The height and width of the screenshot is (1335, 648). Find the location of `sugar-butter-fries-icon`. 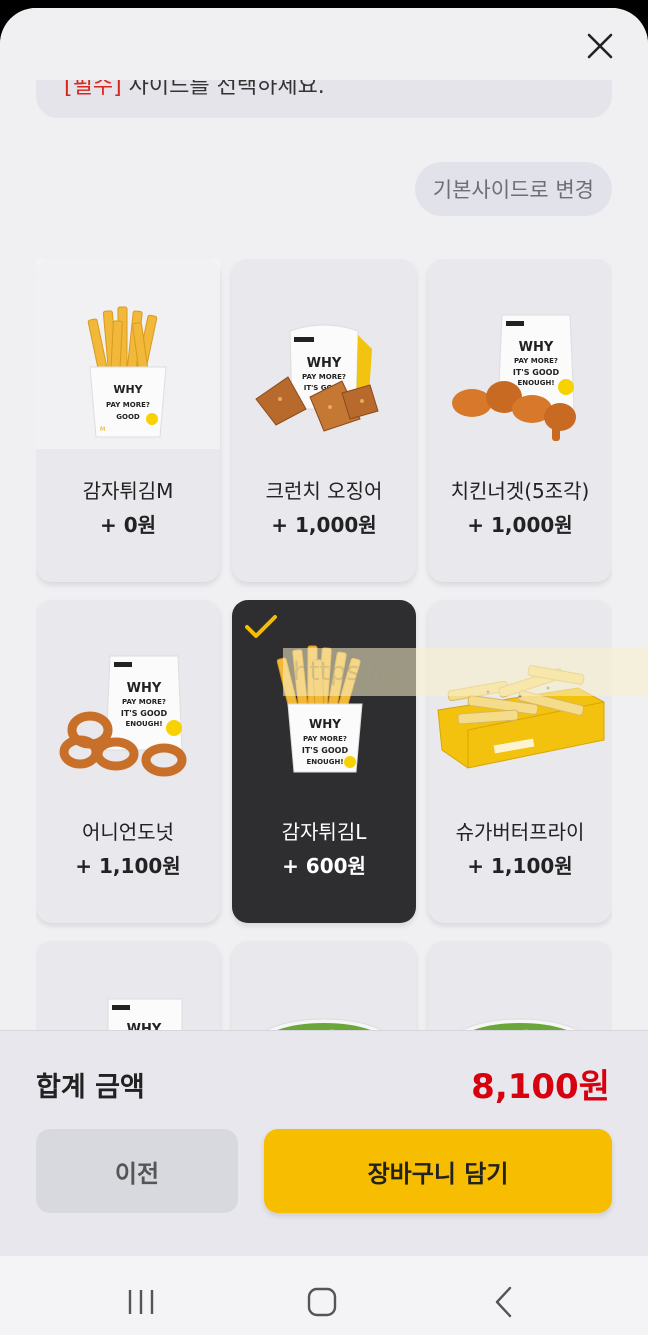

sugar-butter-fries-icon is located at coordinates (521, 717).